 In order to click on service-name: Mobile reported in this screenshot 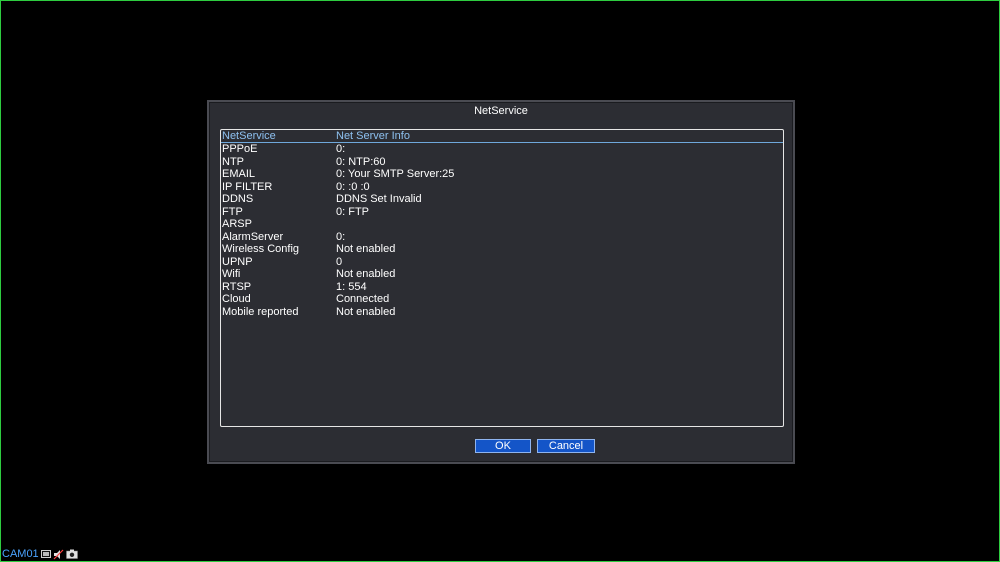, I will do `click(260, 311)`.